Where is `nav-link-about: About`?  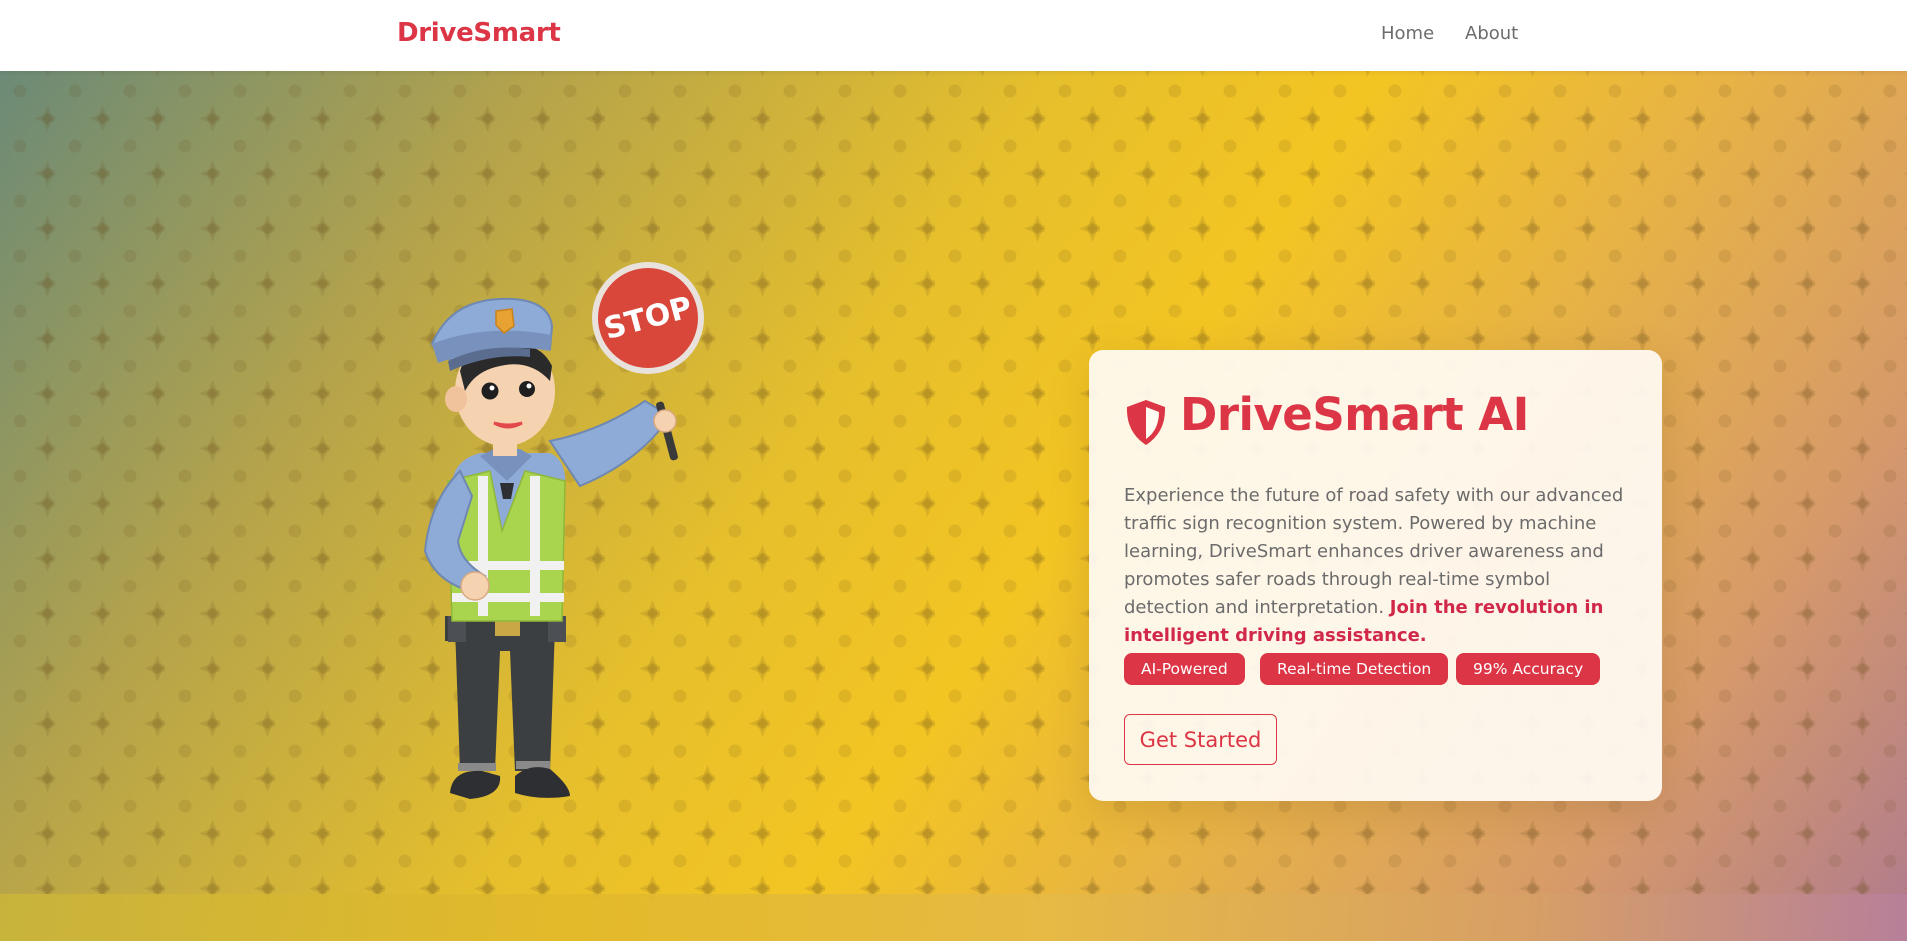 nav-link-about: About is located at coordinates (1491, 33).